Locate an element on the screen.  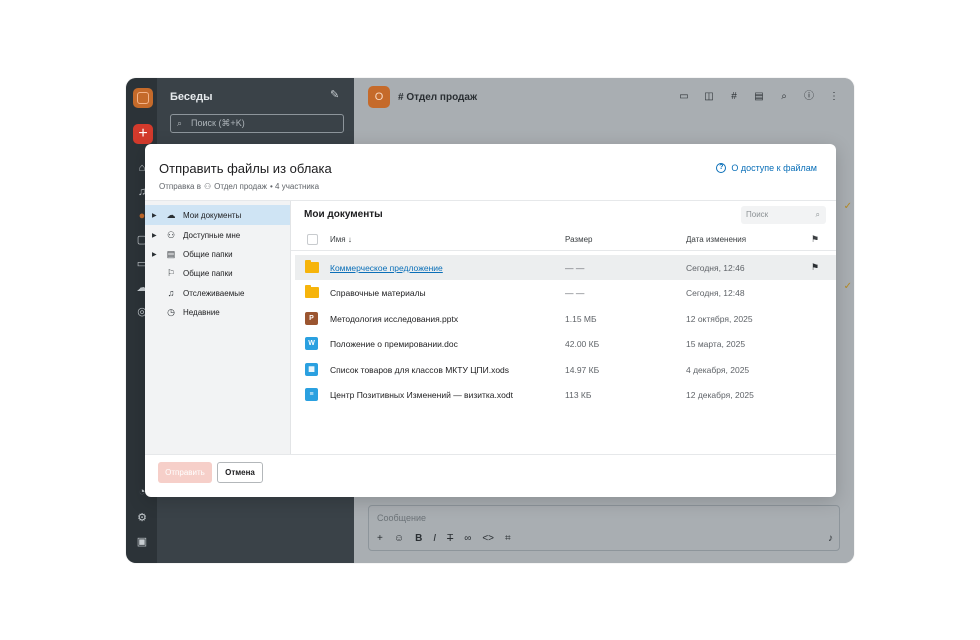
column-size: Размер is located at coordinates (579, 239).